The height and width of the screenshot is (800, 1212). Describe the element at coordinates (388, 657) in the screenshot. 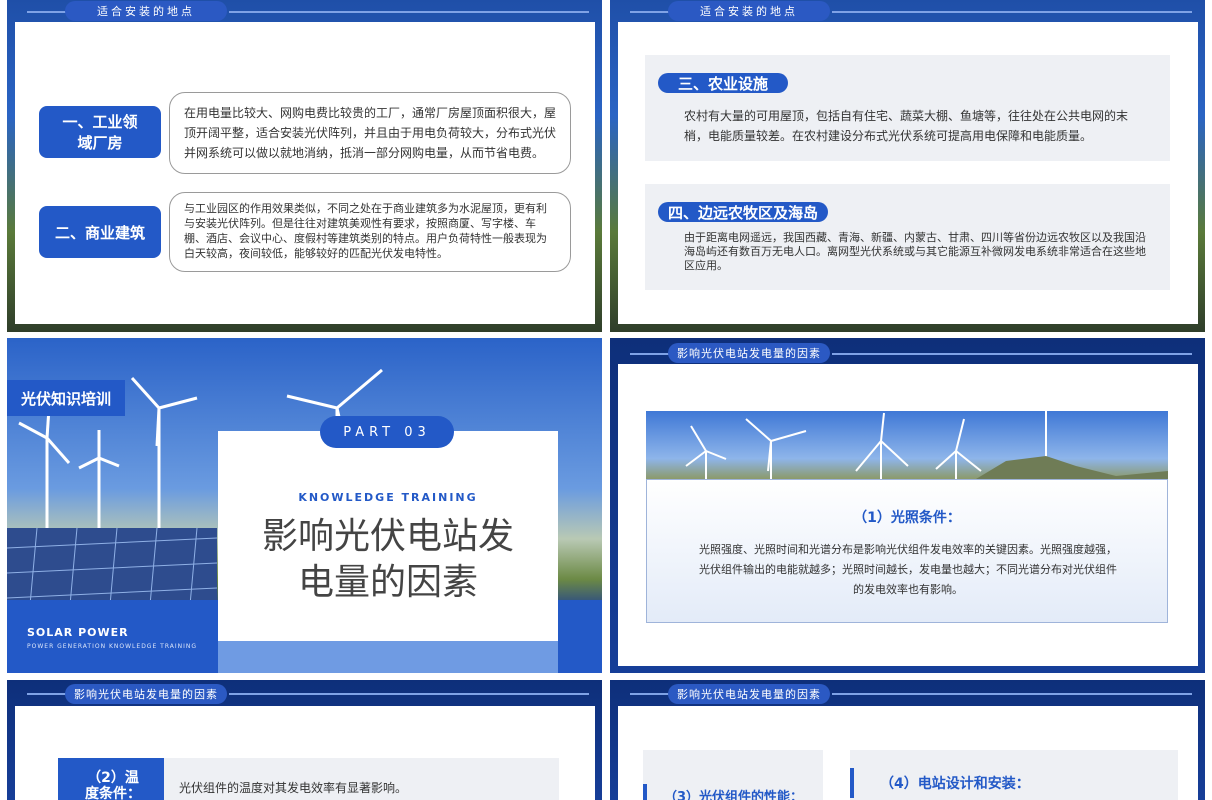

I see `title-card-footer` at that location.